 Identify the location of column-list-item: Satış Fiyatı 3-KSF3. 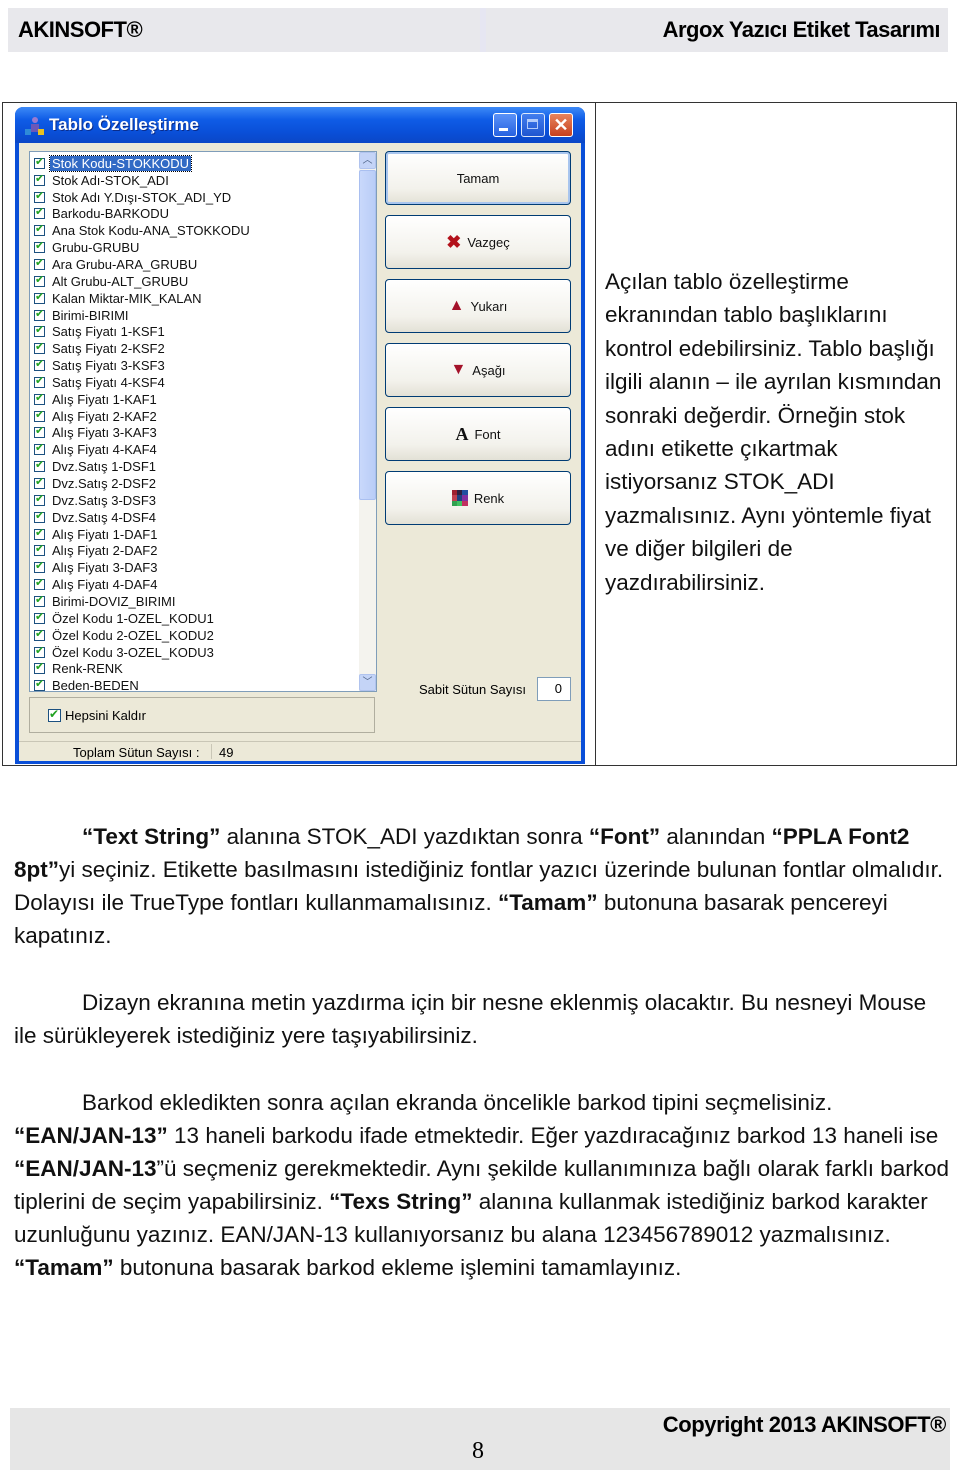
(100, 365).